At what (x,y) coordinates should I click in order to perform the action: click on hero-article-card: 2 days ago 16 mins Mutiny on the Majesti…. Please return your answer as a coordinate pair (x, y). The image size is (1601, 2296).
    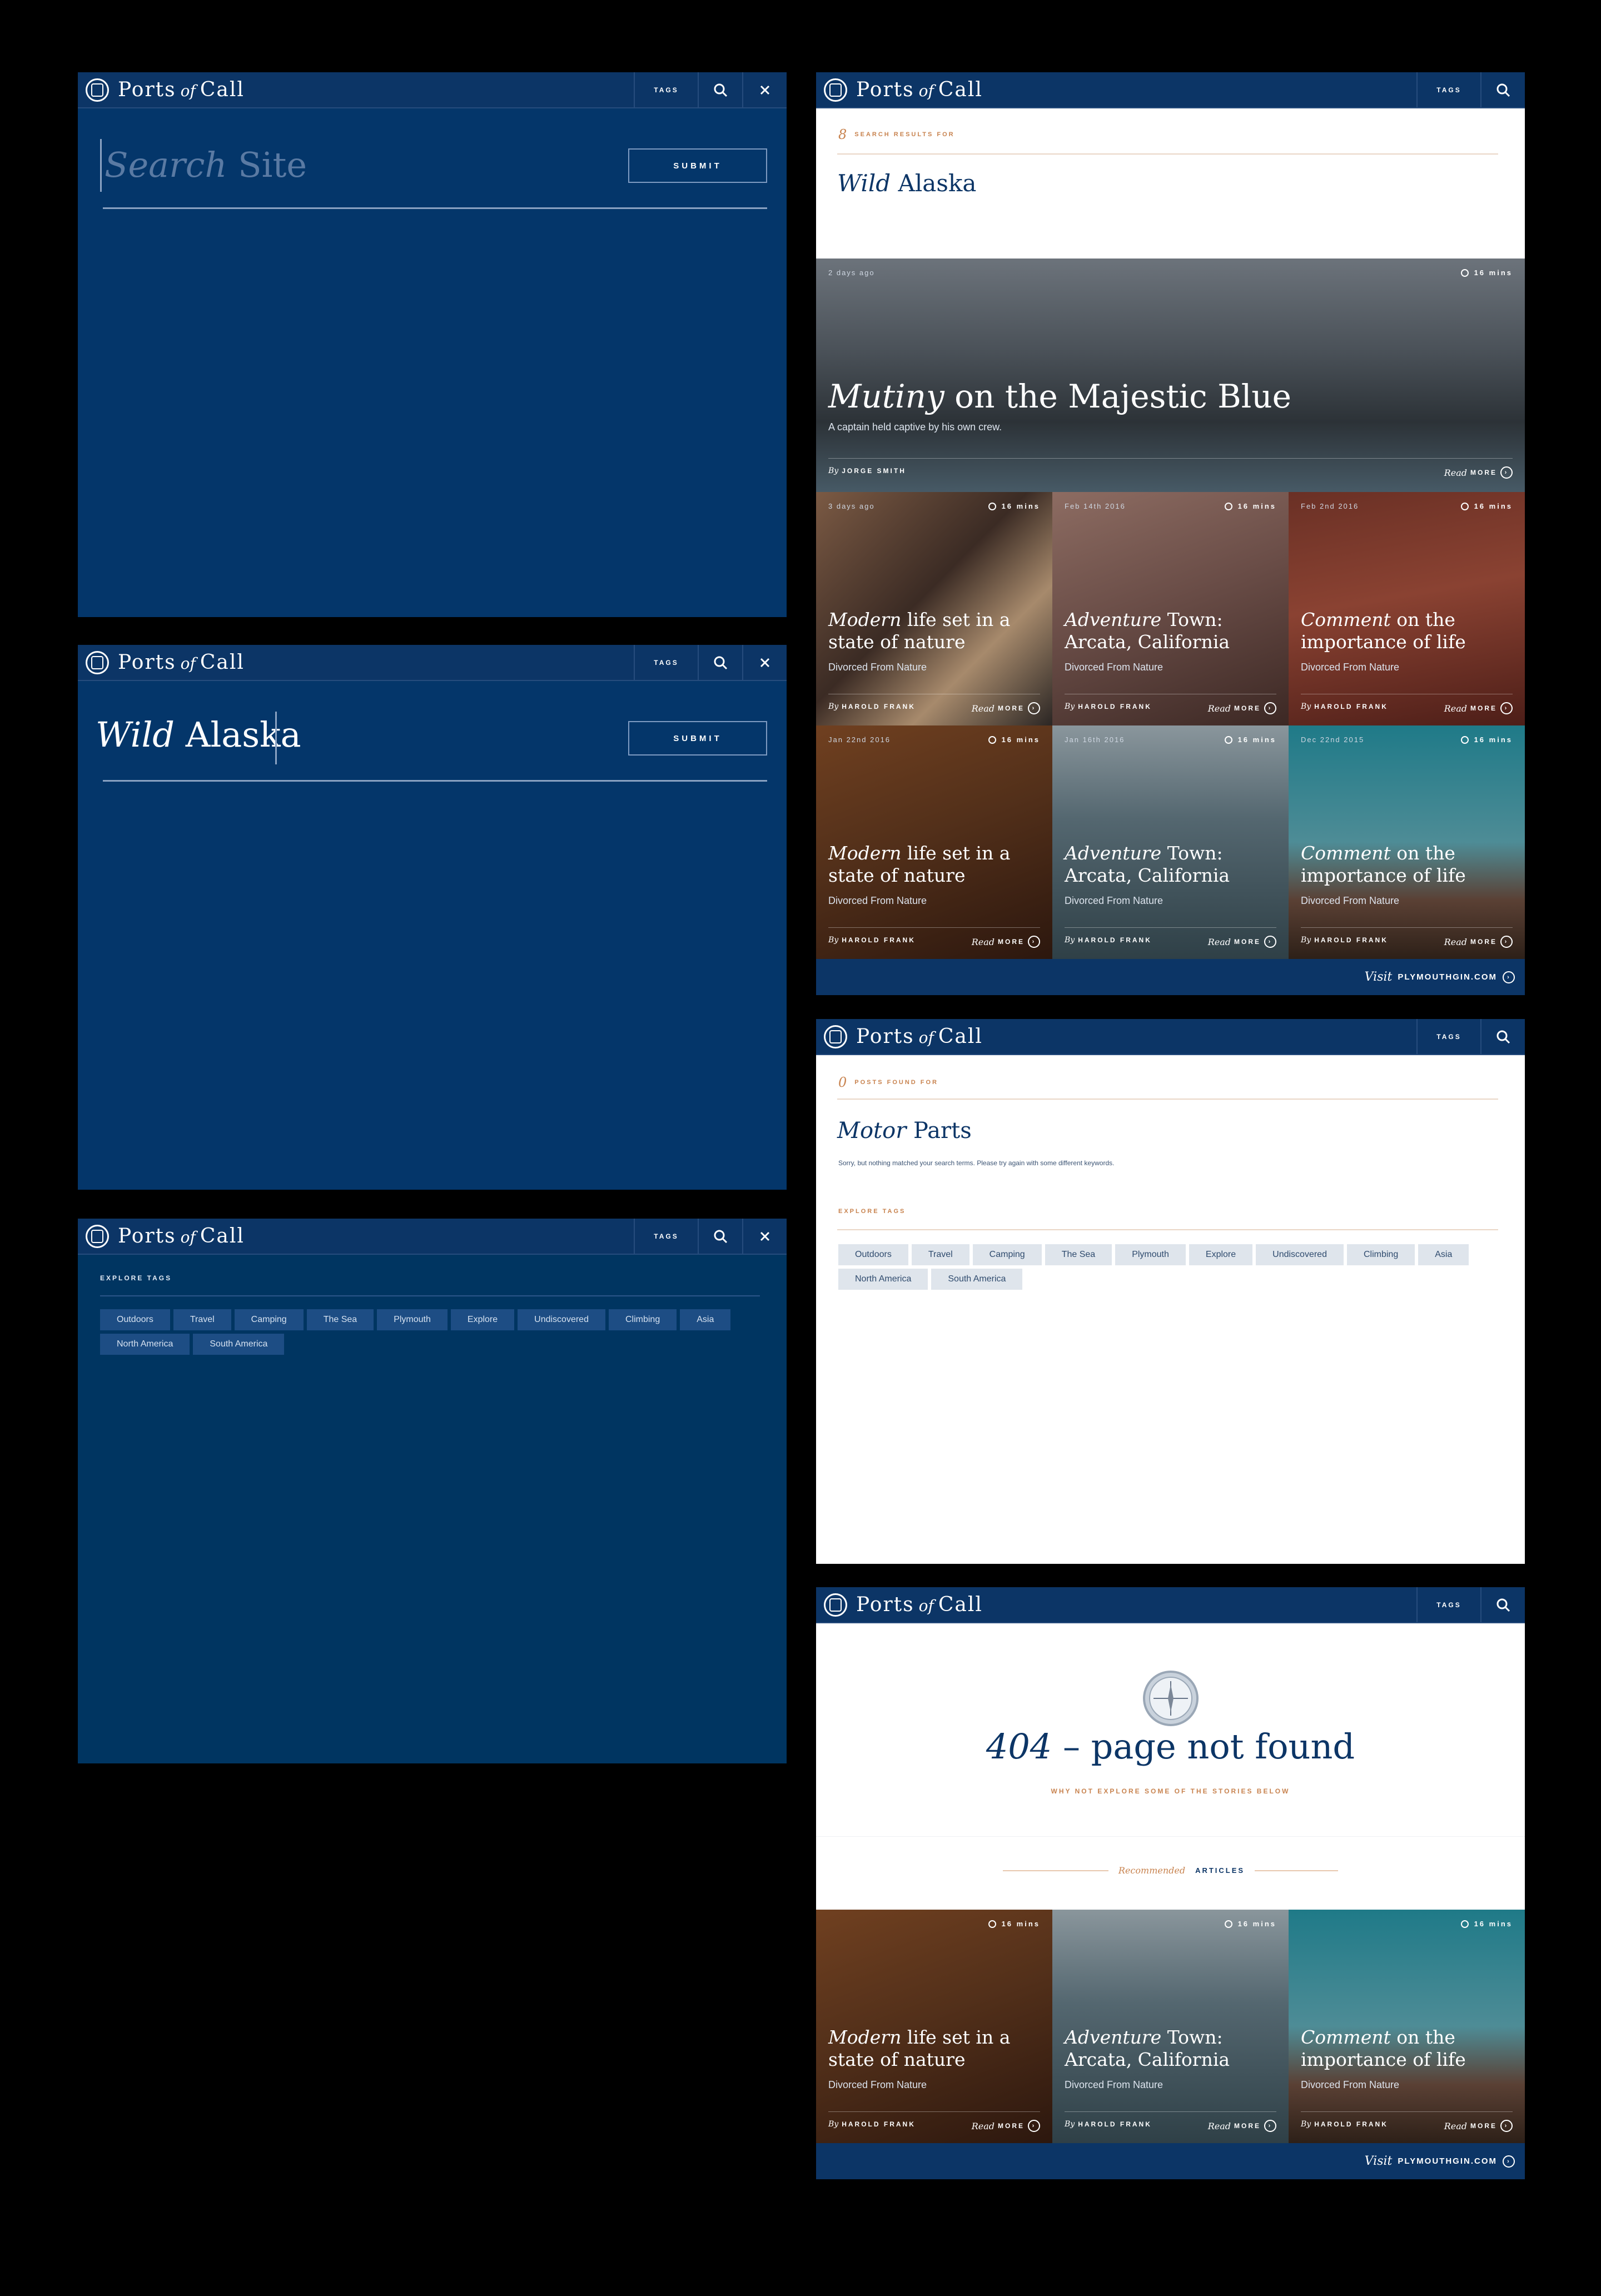
    Looking at the image, I should click on (1170, 376).